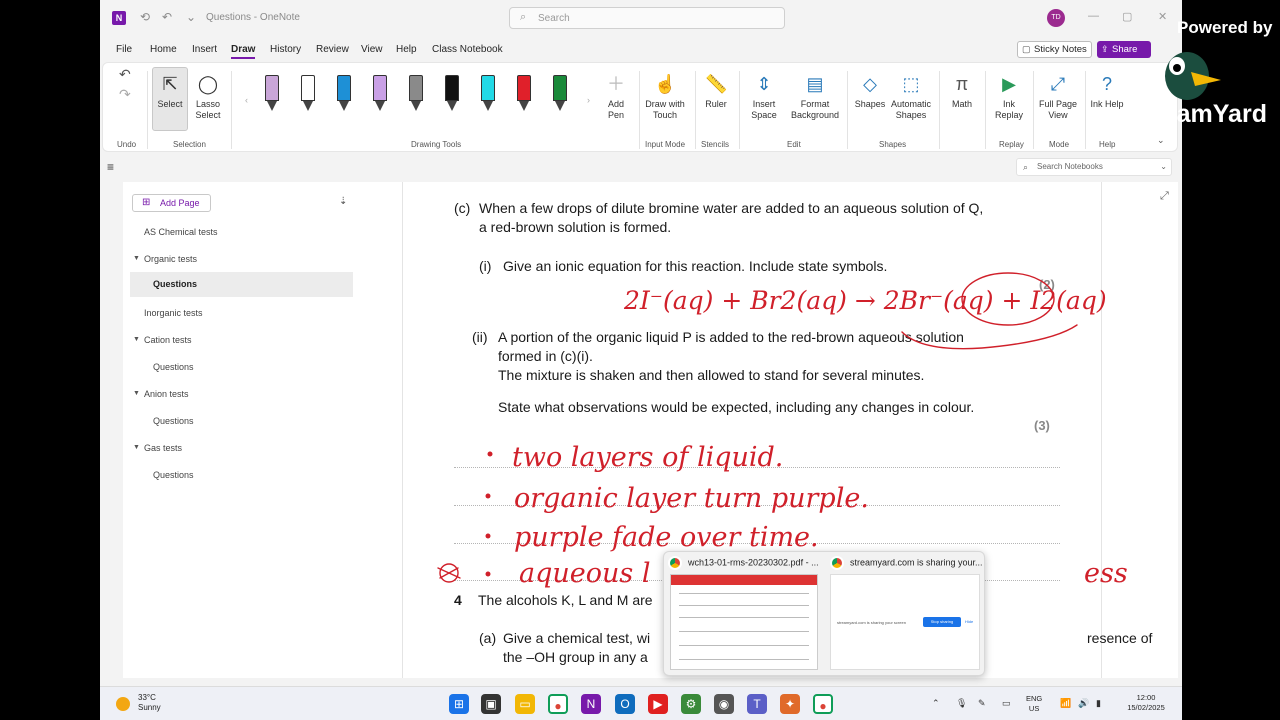 This screenshot has width=1280, height=720. I want to click on task-view-icon: ▣, so click(491, 704).